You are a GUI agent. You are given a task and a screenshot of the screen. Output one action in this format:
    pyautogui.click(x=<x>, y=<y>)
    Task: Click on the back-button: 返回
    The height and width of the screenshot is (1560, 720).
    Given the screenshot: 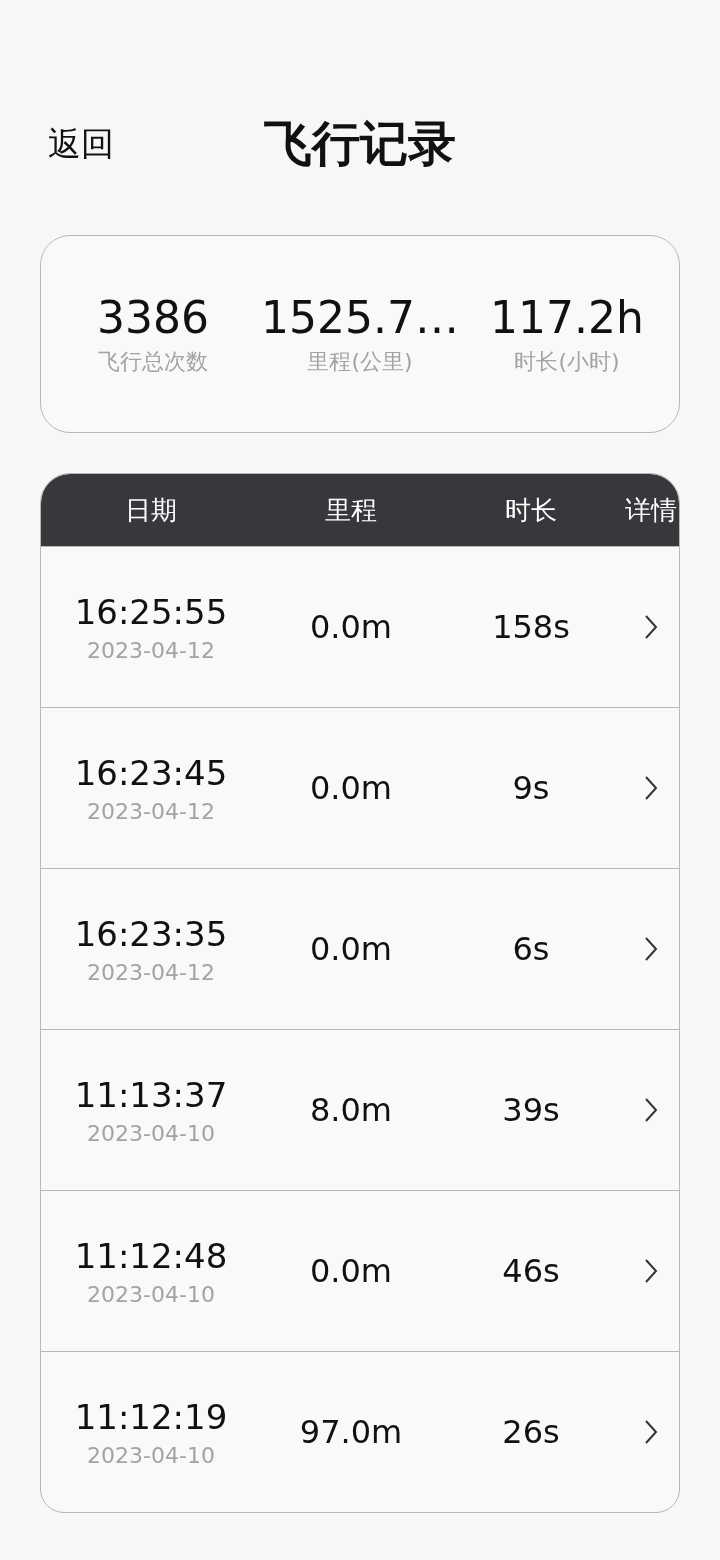 What is the action you would take?
    pyautogui.click(x=81, y=144)
    